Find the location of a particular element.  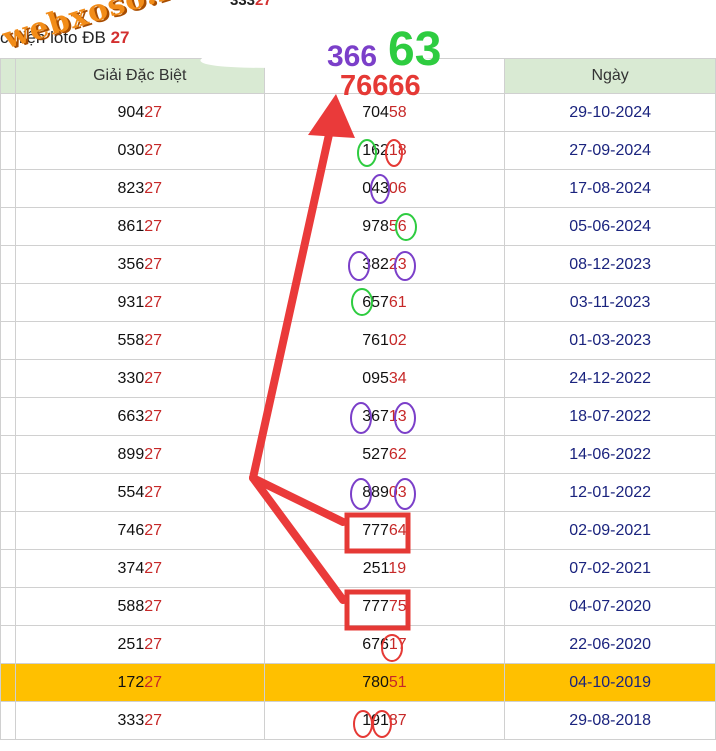

cell-mid: 97856 is located at coordinates (384, 226).